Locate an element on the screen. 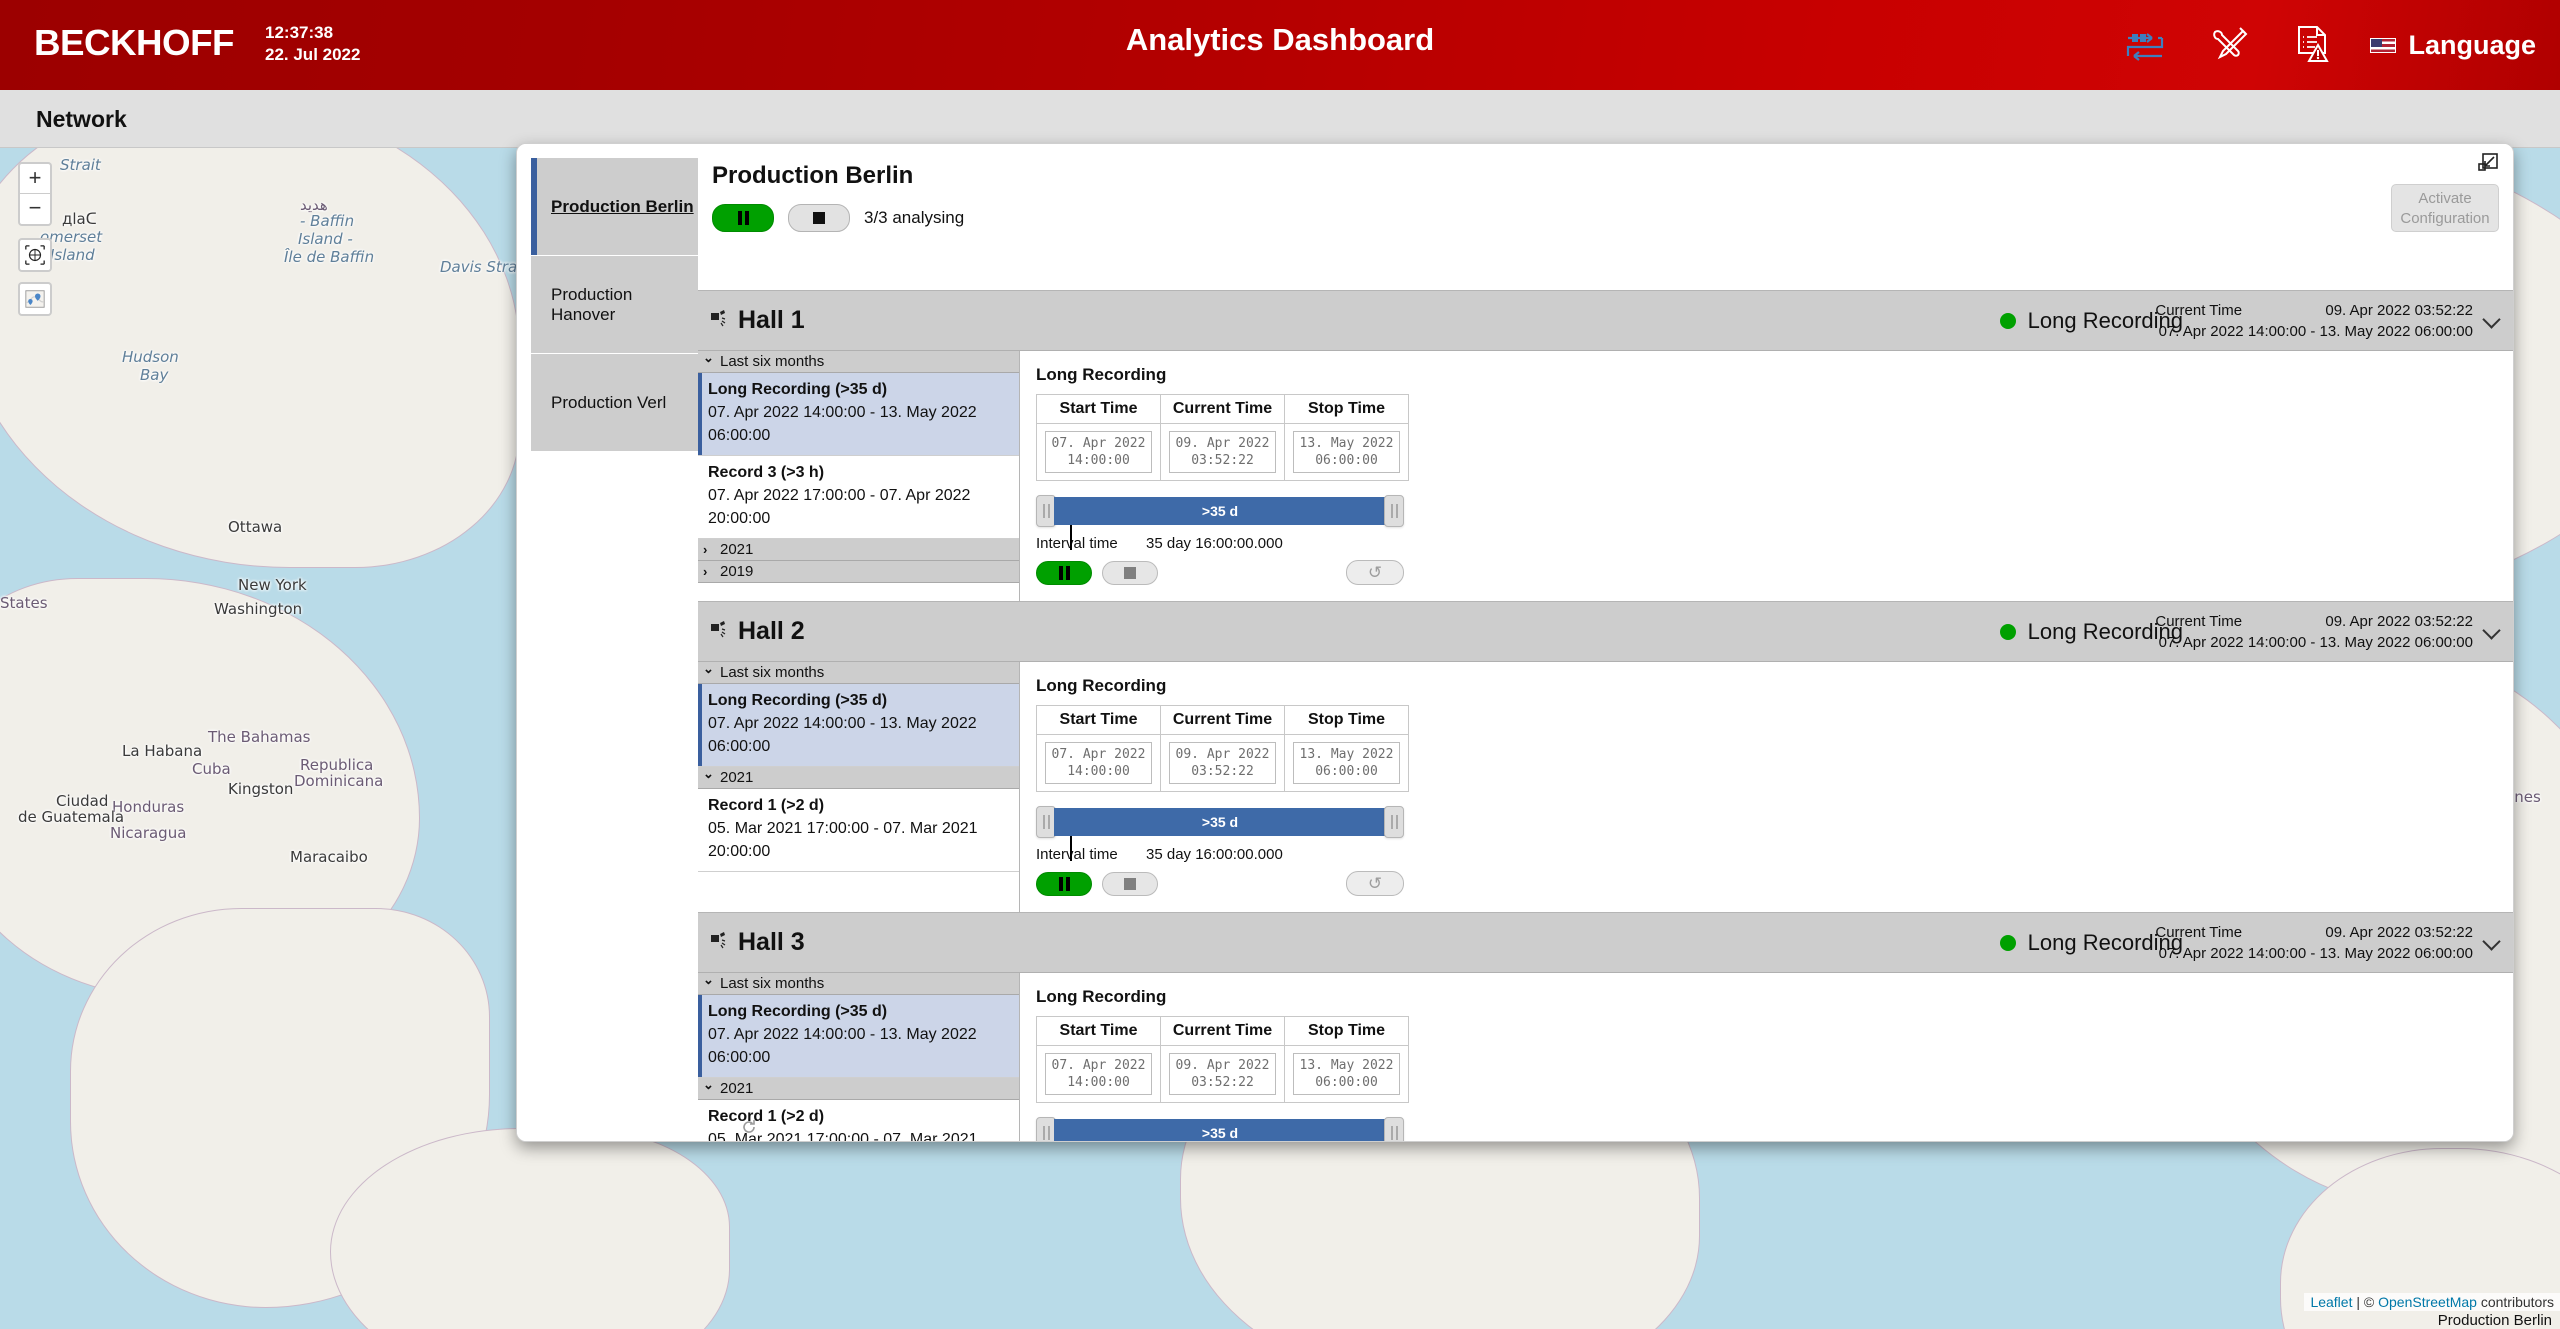 Image resolution: width=2560 pixels, height=1329 pixels. sidebar-item-production-hanover: Production Hanover is located at coordinates (614, 305).